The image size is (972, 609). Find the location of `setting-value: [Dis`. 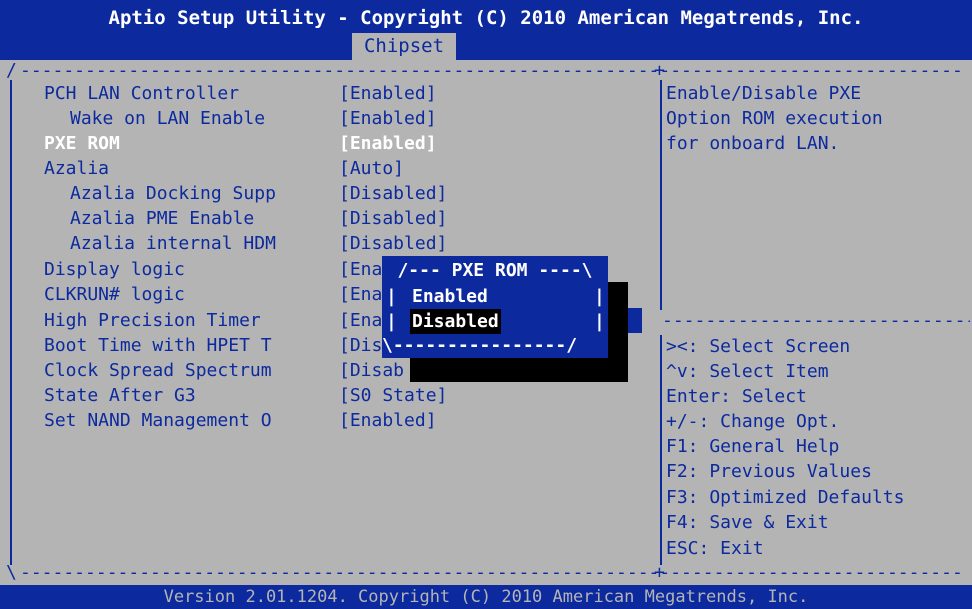

setting-value: [Dis is located at coordinates (360, 345).